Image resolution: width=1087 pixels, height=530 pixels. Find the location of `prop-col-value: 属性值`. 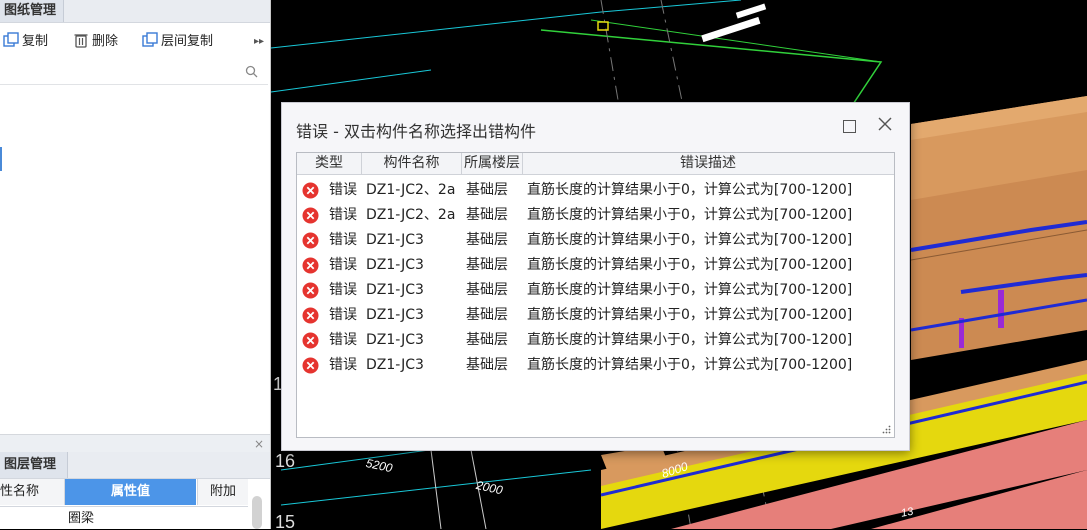

prop-col-value: 属性值 is located at coordinates (130, 492).